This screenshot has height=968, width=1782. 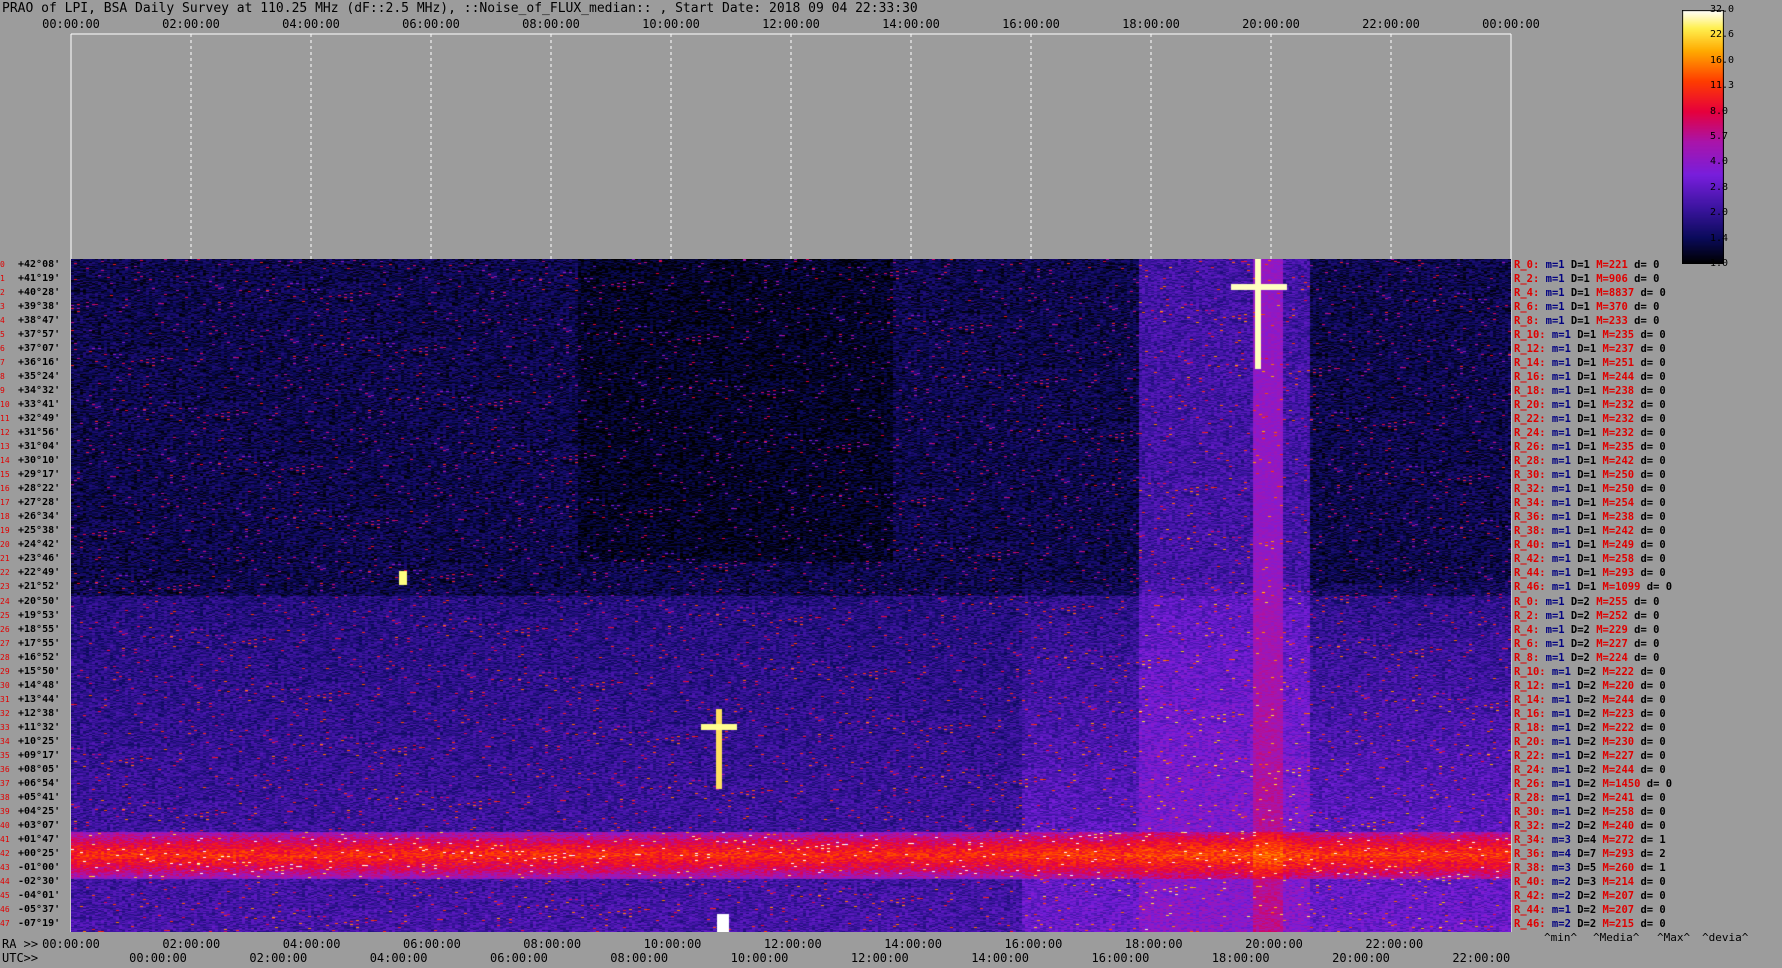 What do you see at coordinates (1590, 867) in the screenshot?
I see `row-stat: R_38: m=3 D=5 M=260 d= 1` at bounding box center [1590, 867].